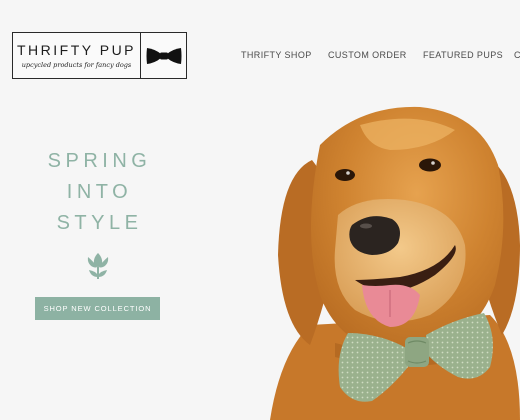 The width and height of the screenshot is (520, 420). What do you see at coordinates (99, 161) in the screenshot?
I see `hero-line-1: SPRING` at bounding box center [99, 161].